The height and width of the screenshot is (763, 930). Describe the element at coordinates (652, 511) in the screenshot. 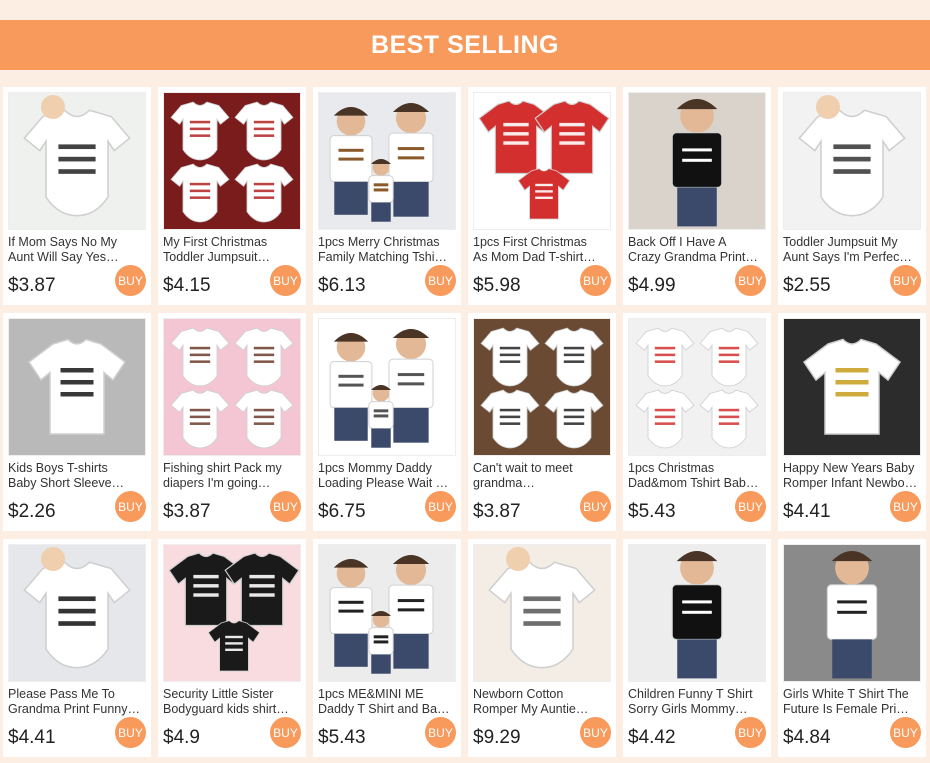

I see `product-price: $5.43` at that location.